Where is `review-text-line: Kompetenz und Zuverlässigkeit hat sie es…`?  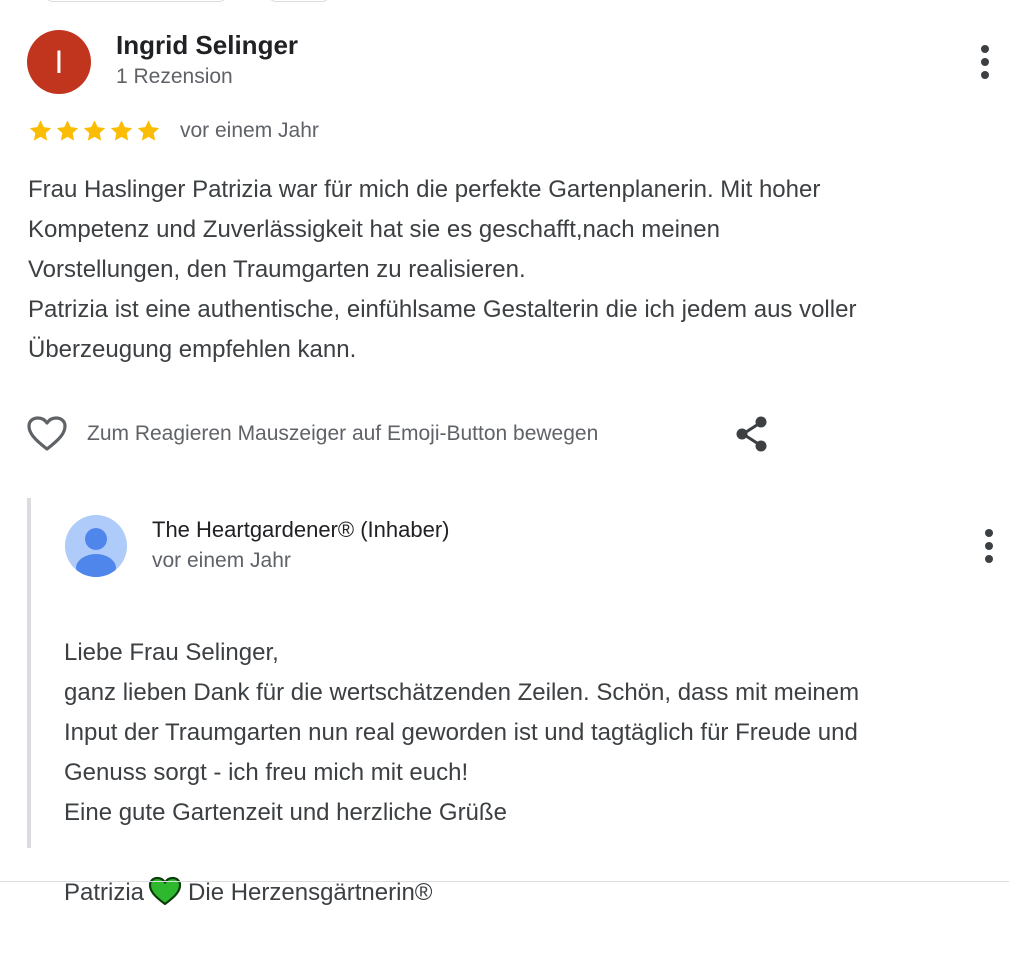
review-text-line: Kompetenz und Zuverlässigkeit hat sie es… is located at coordinates (374, 229).